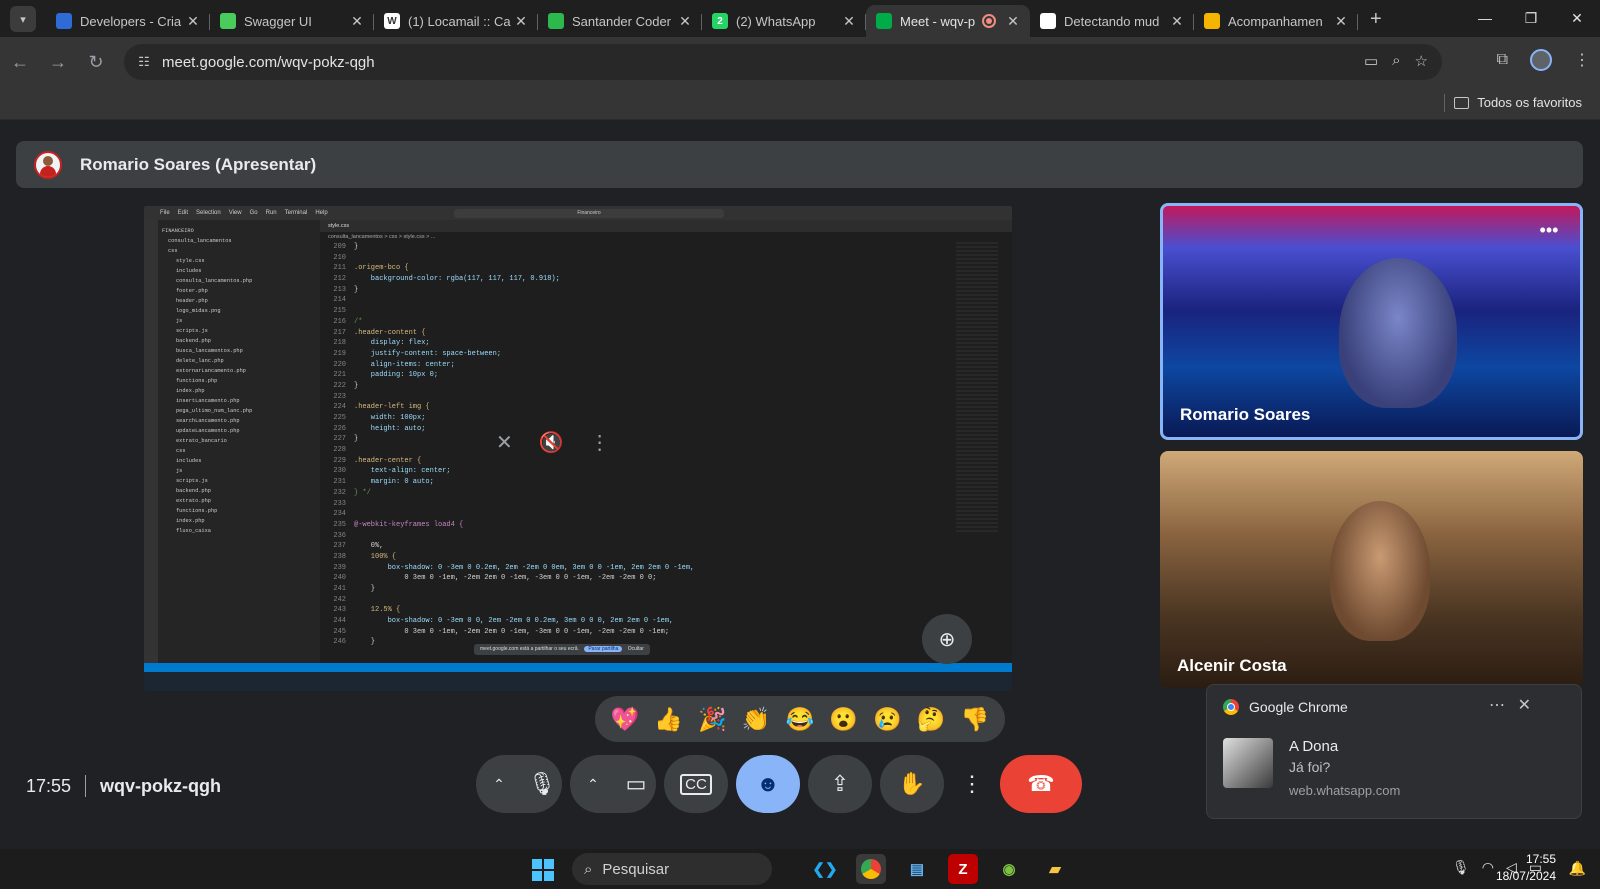  What do you see at coordinates (912, 784) in the screenshot?
I see `raise-hand-button: ✋` at bounding box center [912, 784].